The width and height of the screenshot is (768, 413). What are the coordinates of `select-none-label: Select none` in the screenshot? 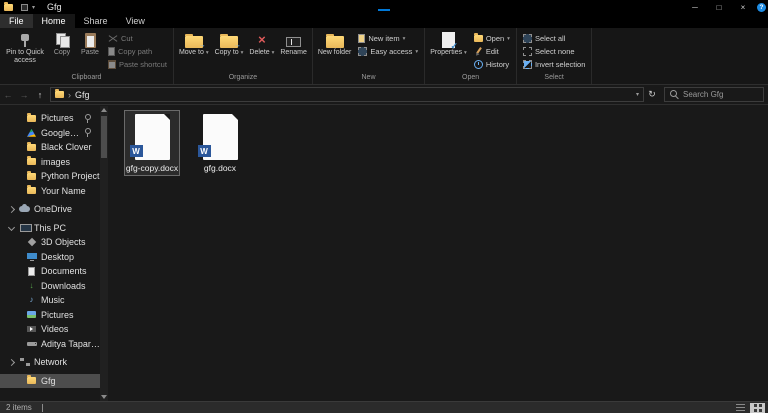 It's located at (554, 51).